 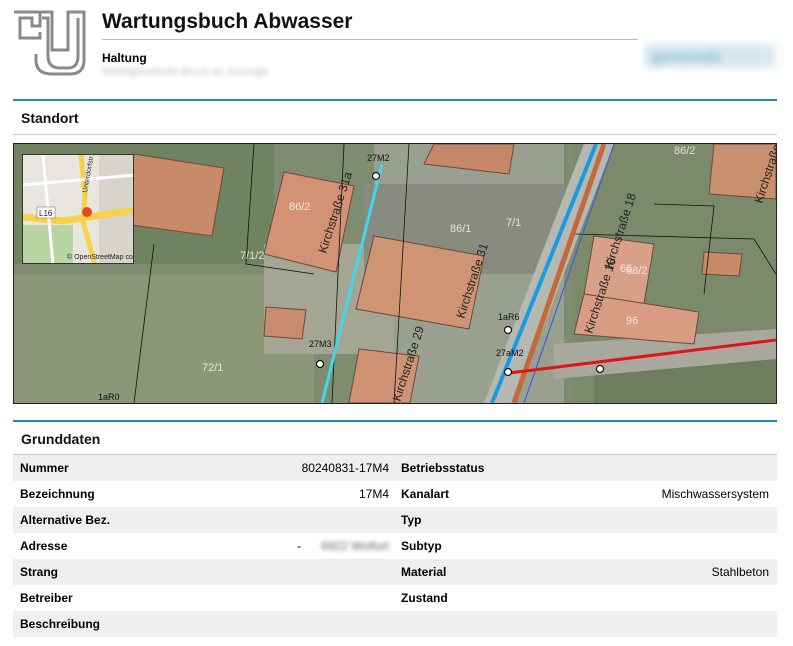 I want to click on map-label-1aR0: 1aR0, so click(x=109, y=397).